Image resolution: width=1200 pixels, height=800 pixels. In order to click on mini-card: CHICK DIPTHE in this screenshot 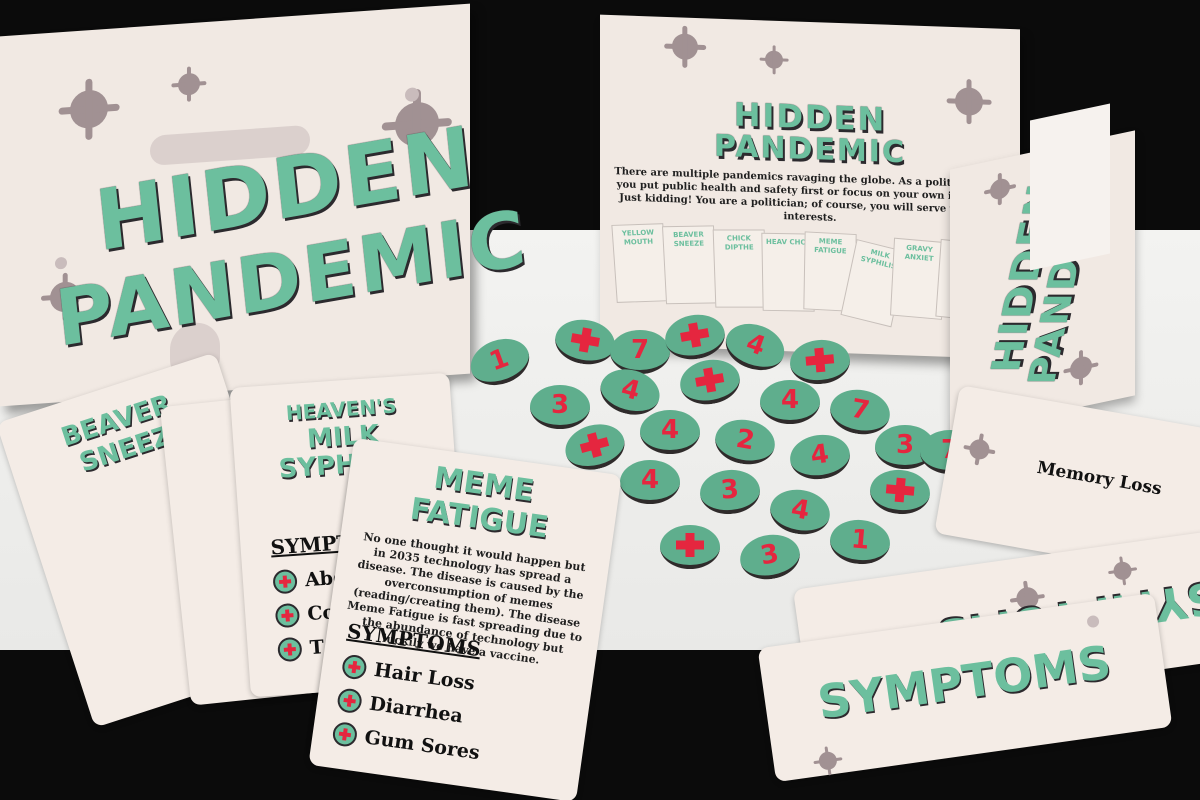, I will do `click(740, 268)`.